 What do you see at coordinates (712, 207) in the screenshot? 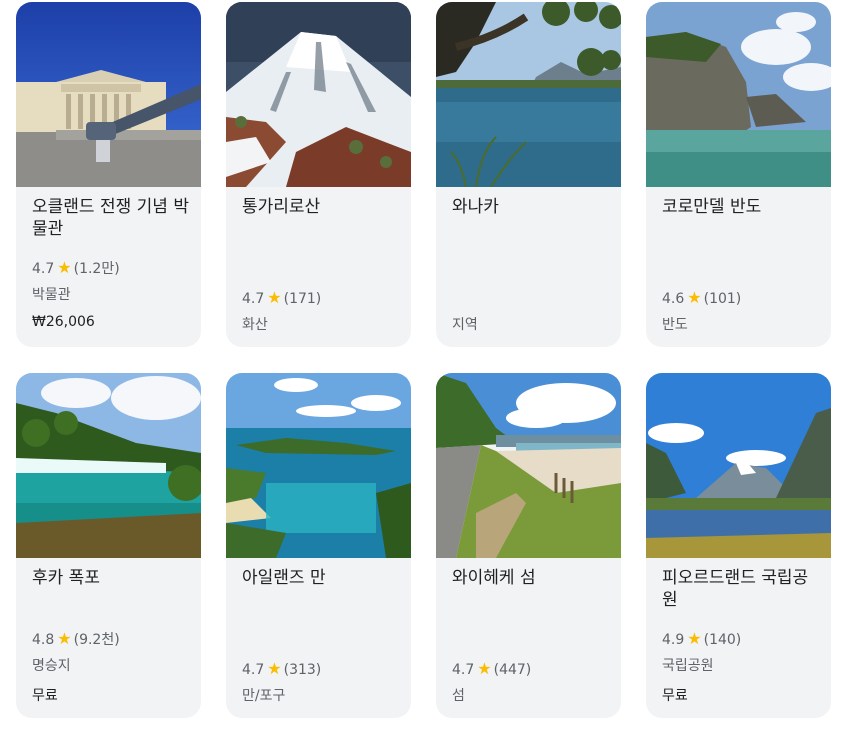
I see `place-title: 코로만델 반도` at bounding box center [712, 207].